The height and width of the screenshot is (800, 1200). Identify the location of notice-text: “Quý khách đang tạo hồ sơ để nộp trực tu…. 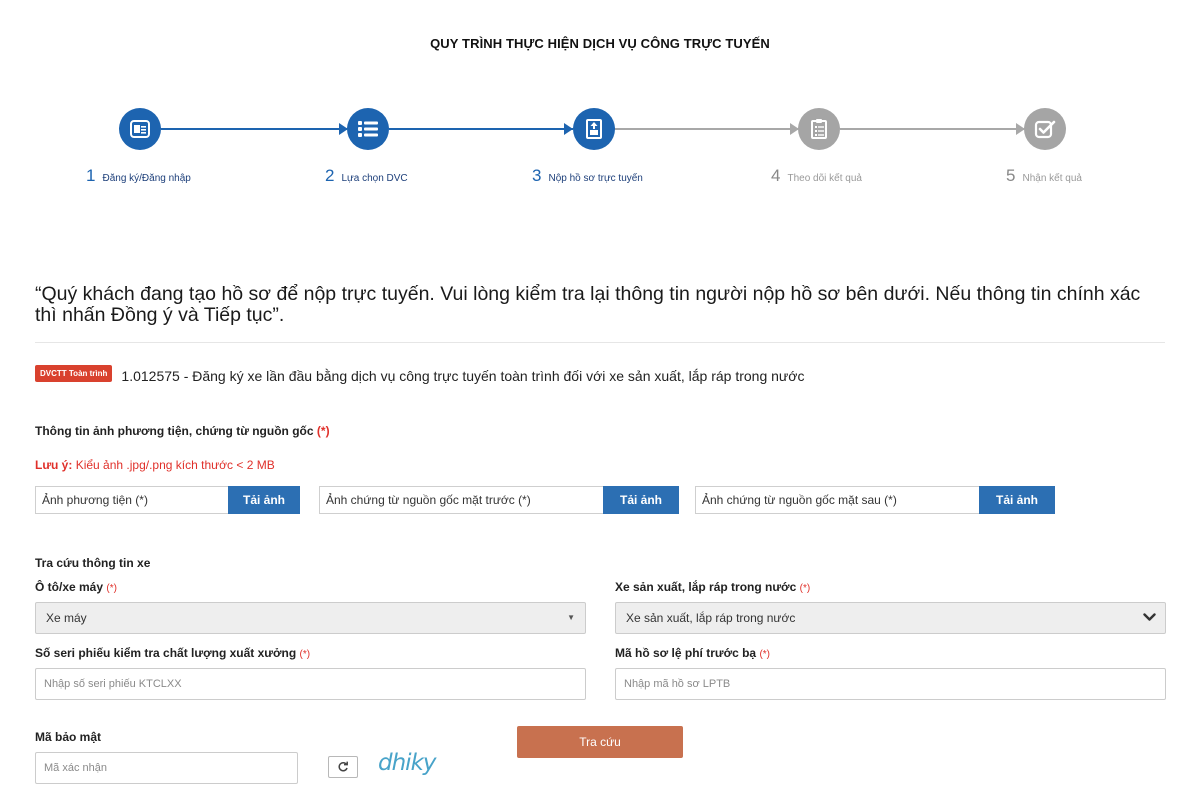
(588, 304).